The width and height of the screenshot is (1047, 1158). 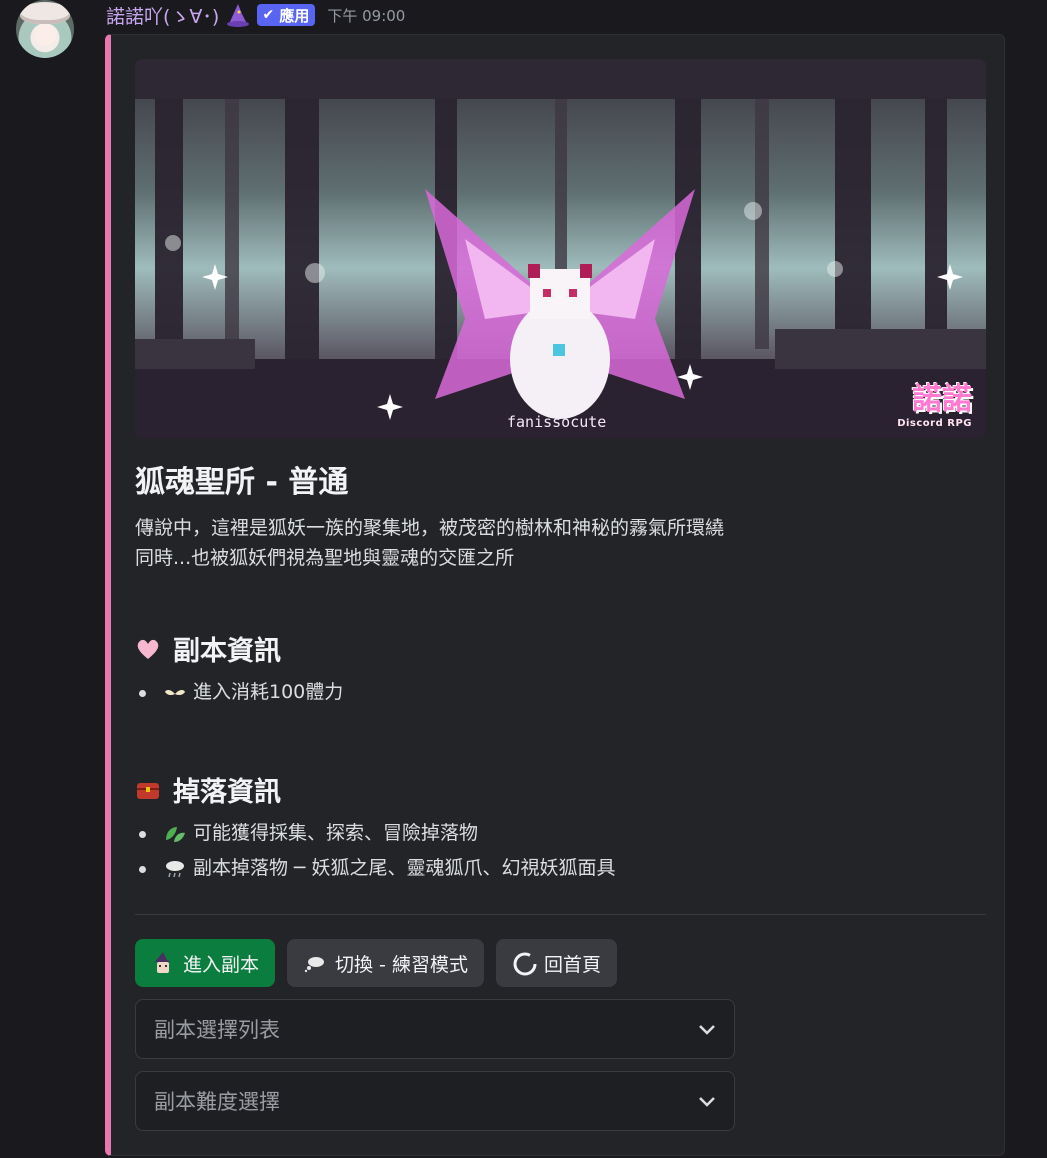 I want to click on list-item-text: 副本掉落物 ─ 妖狐之尾、靈魂狐爪、幻視妖狐面具, so click(x=404, y=868).